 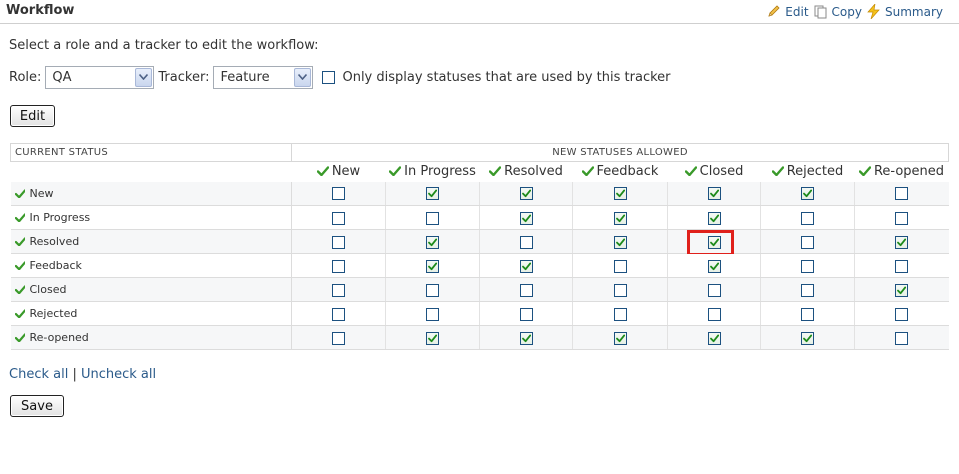 I want to click on copy-link-label: Copy, so click(x=846, y=11).